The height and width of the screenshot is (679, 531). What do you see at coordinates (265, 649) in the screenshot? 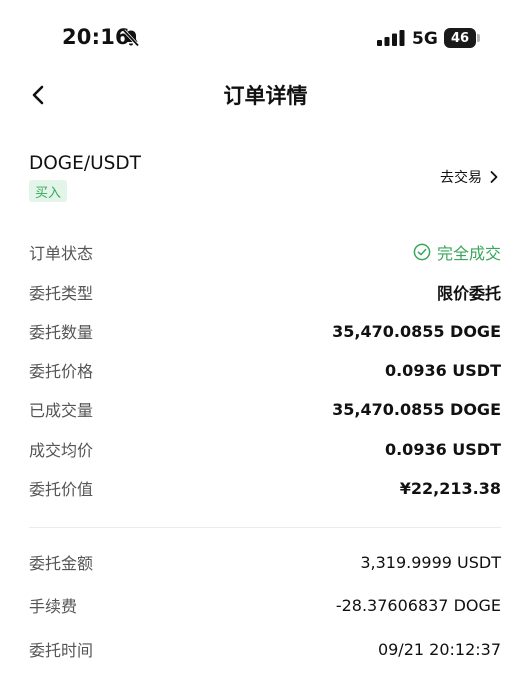
I see `summary-row-order-time: 委托时间 09/21 20:12:37` at bounding box center [265, 649].